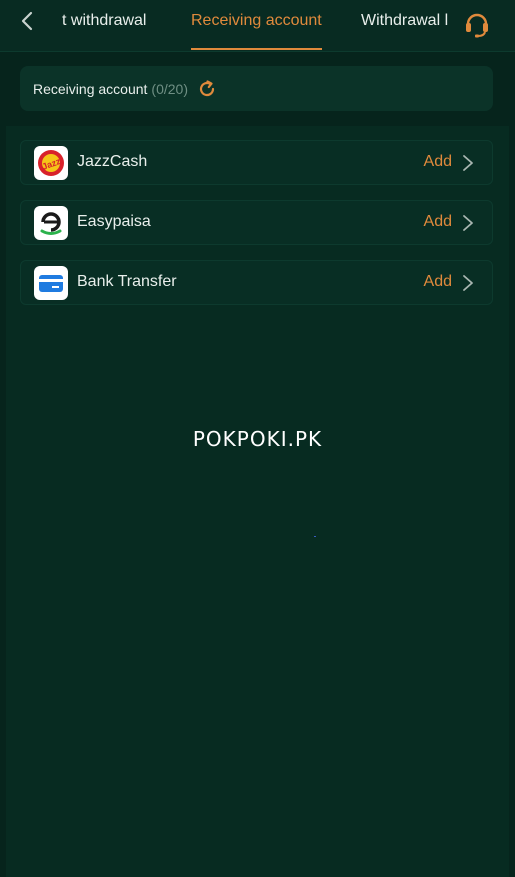  What do you see at coordinates (257, 439) in the screenshot?
I see `site-watermark: POKPOKI.PK` at bounding box center [257, 439].